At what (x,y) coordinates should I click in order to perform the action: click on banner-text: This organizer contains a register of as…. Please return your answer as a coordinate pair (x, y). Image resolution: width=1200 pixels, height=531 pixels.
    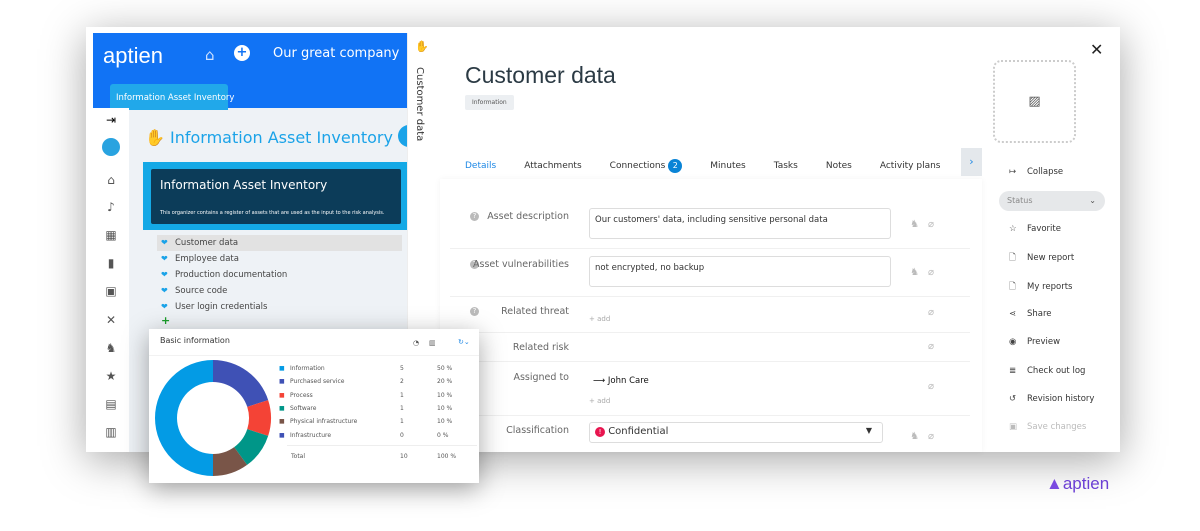
    Looking at the image, I should click on (272, 213).